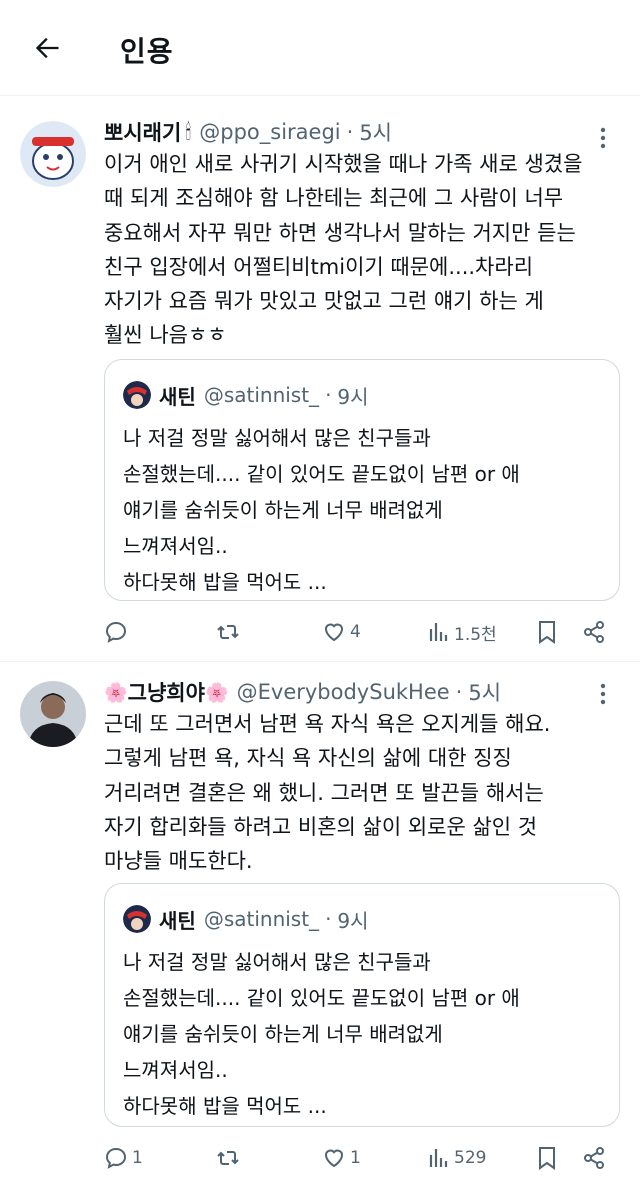 This screenshot has height=1191, width=640. I want to click on views-button: 1.5천, so click(462, 632).